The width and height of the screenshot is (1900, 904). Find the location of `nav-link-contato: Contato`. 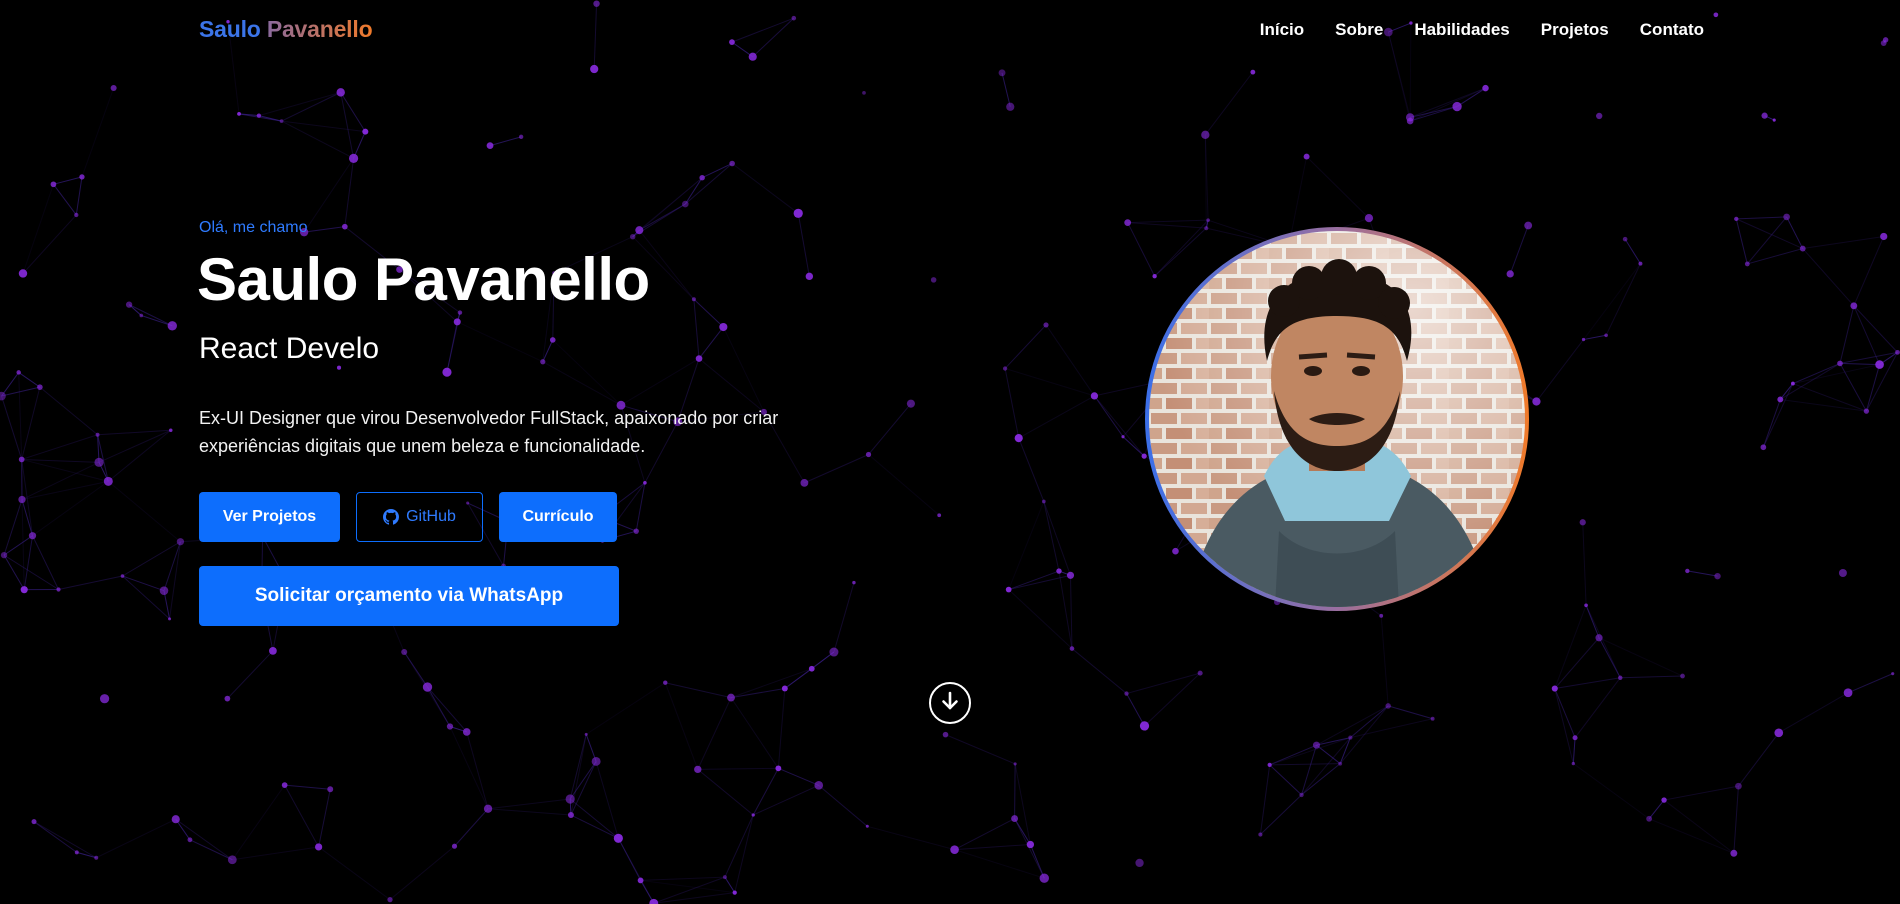

nav-link-contato: Contato is located at coordinates (1672, 30).